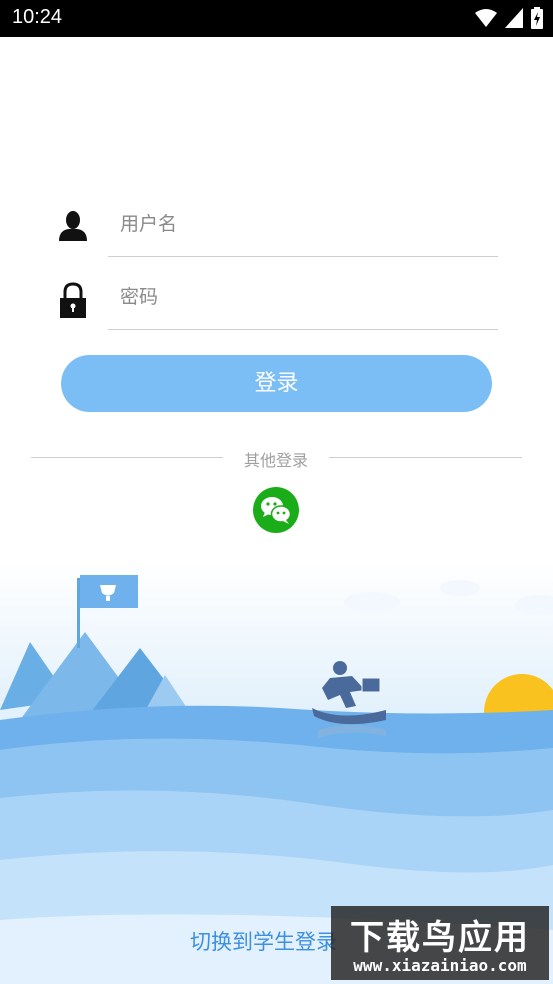 Image resolution: width=553 pixels, height=984 pixels. I want to click on divider-left, so click(127, 457).